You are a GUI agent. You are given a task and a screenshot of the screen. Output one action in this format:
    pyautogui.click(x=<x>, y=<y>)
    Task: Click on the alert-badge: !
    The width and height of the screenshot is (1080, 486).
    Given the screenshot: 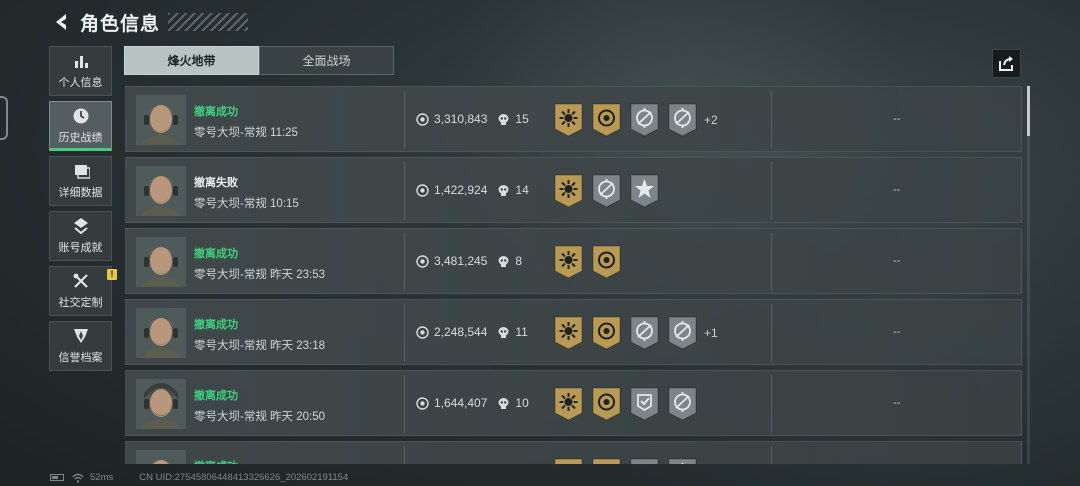 What is the action you would take?
    pyautogui.click(x=112, y=274)
    